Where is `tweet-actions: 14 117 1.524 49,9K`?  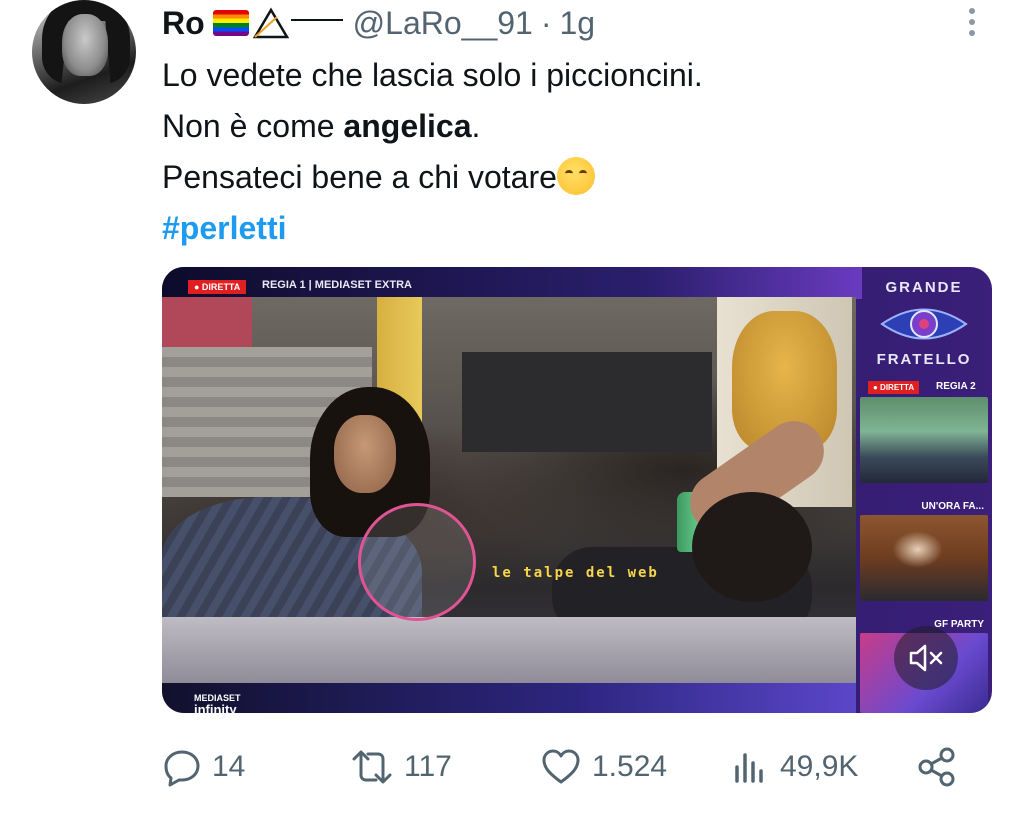 tweet-actions: 14 117 1.524 49,9K is located at coordinates (572, 767).